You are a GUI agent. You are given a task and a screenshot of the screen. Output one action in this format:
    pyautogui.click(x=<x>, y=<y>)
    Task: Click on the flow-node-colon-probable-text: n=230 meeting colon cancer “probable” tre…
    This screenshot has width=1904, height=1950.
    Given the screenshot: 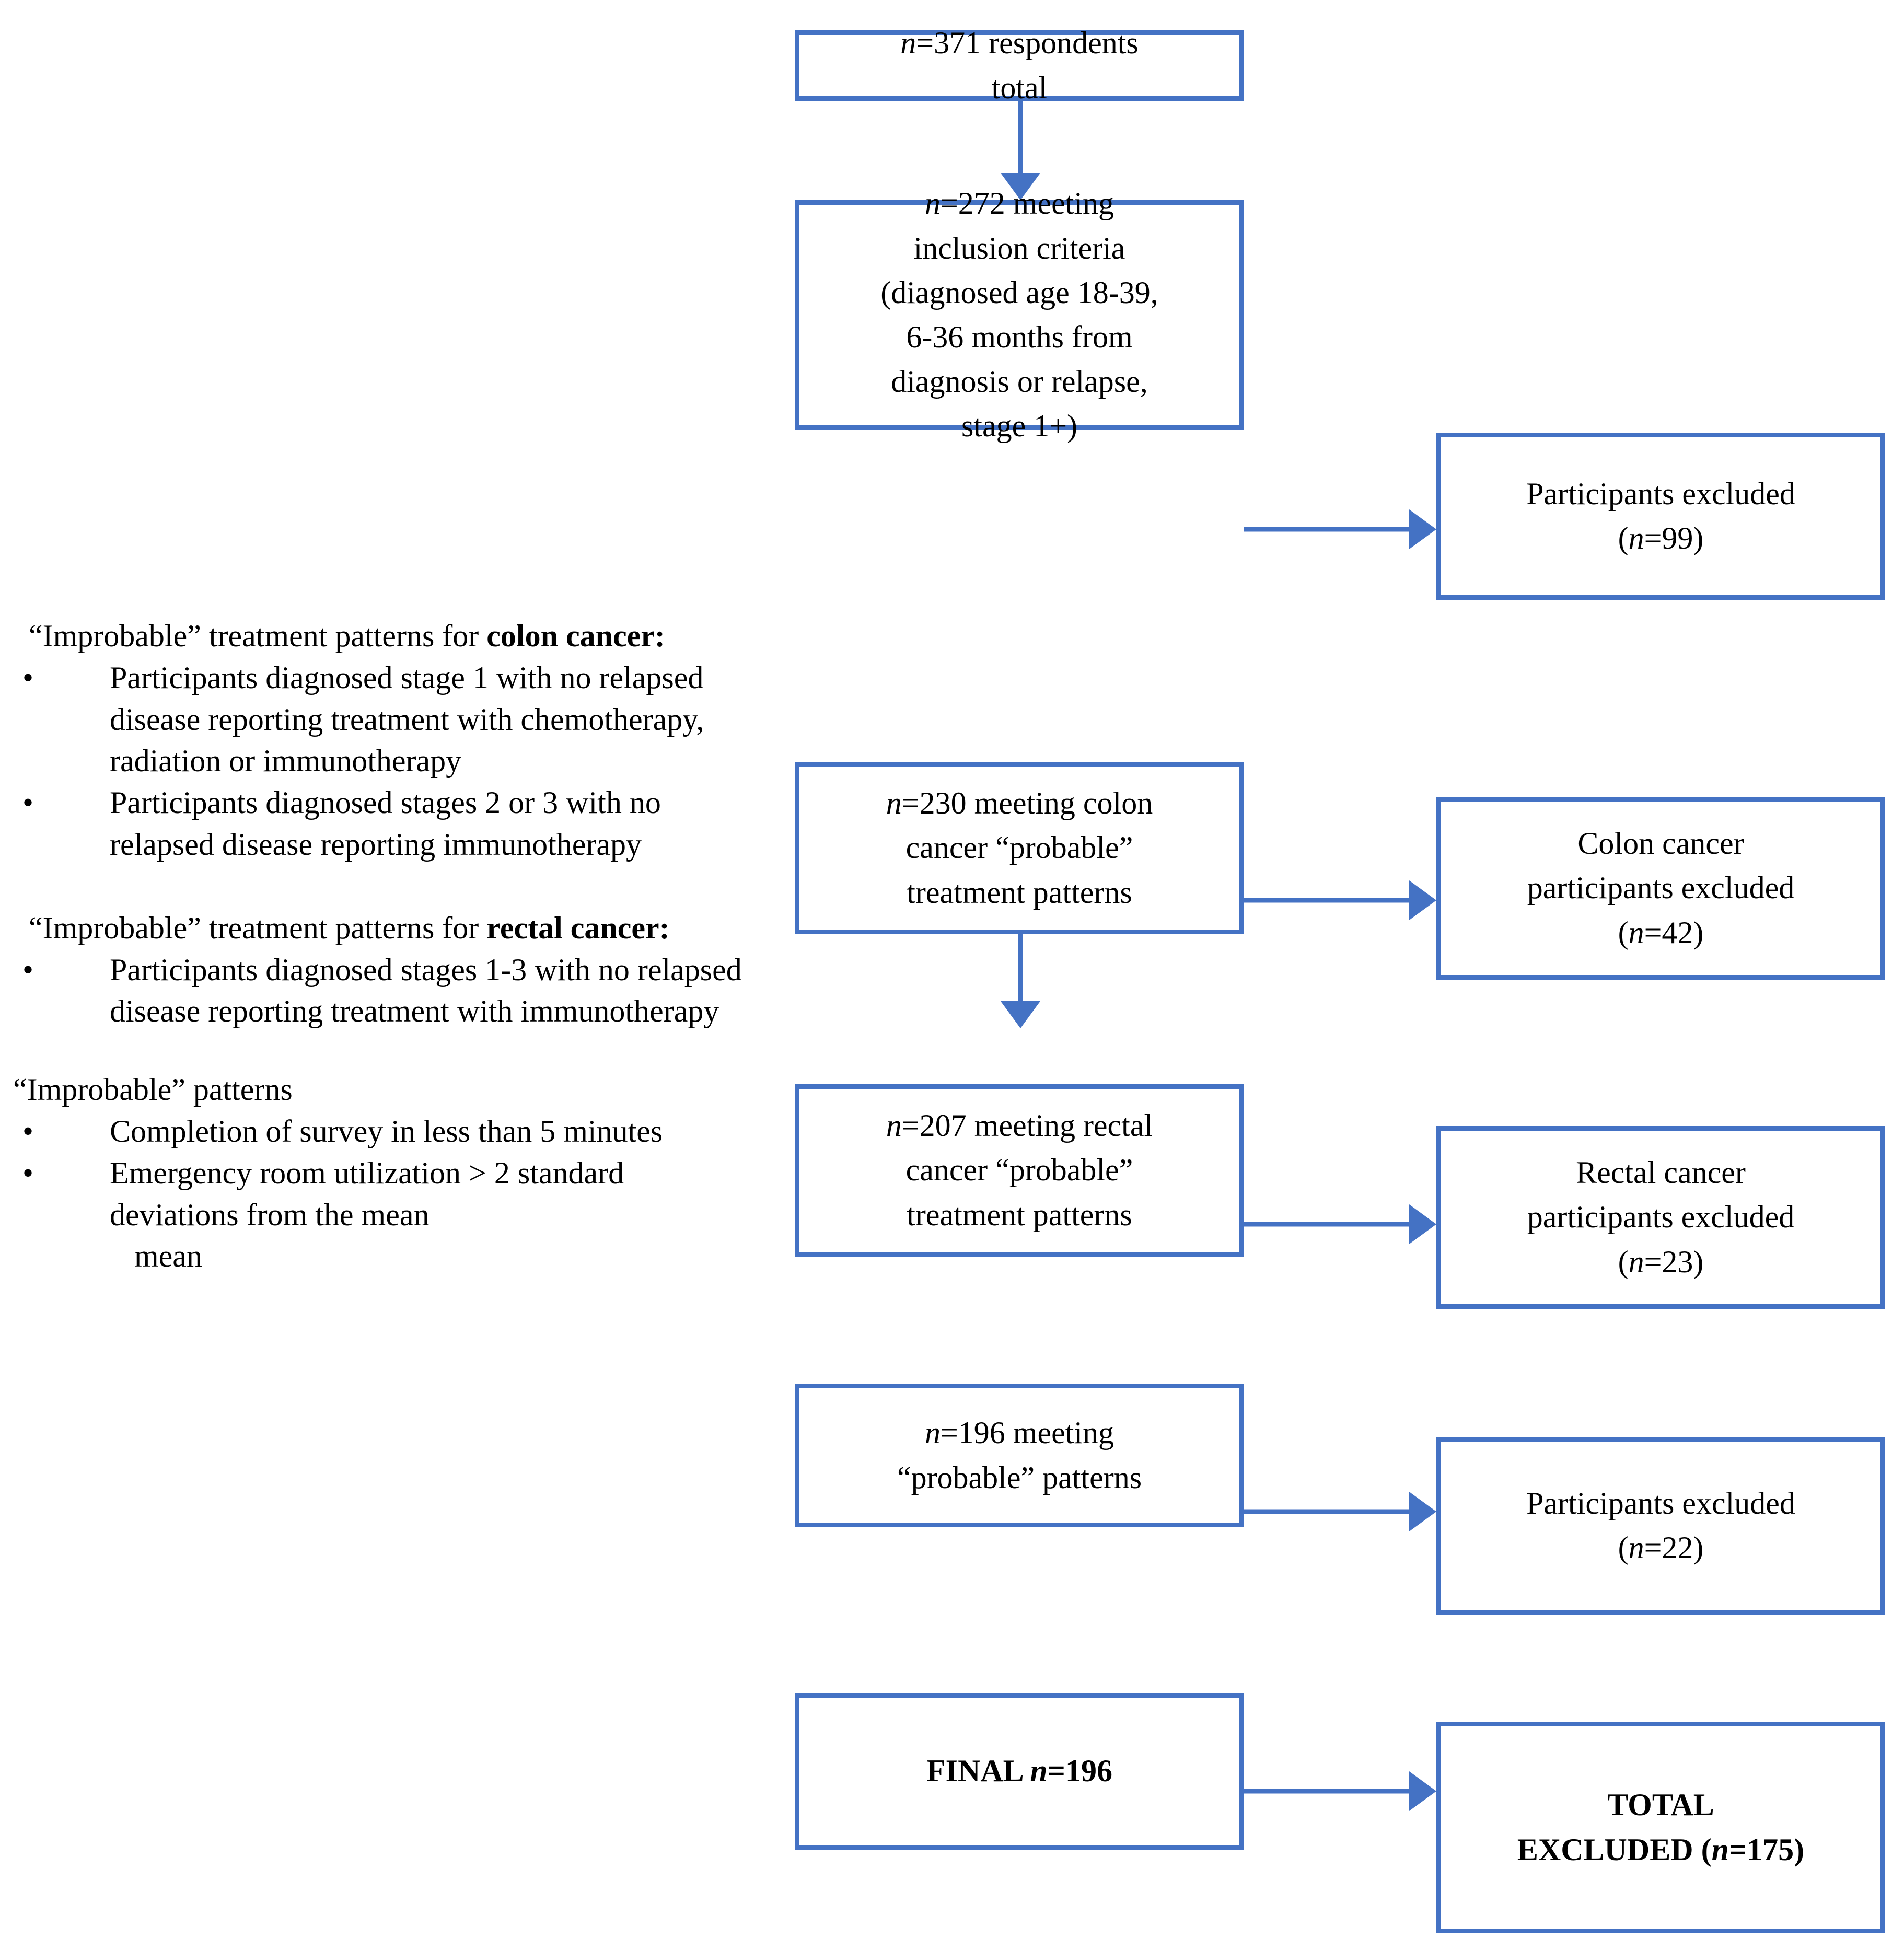 What is the action you would take?
    pyautogui.click(x=1019, y=848)
    